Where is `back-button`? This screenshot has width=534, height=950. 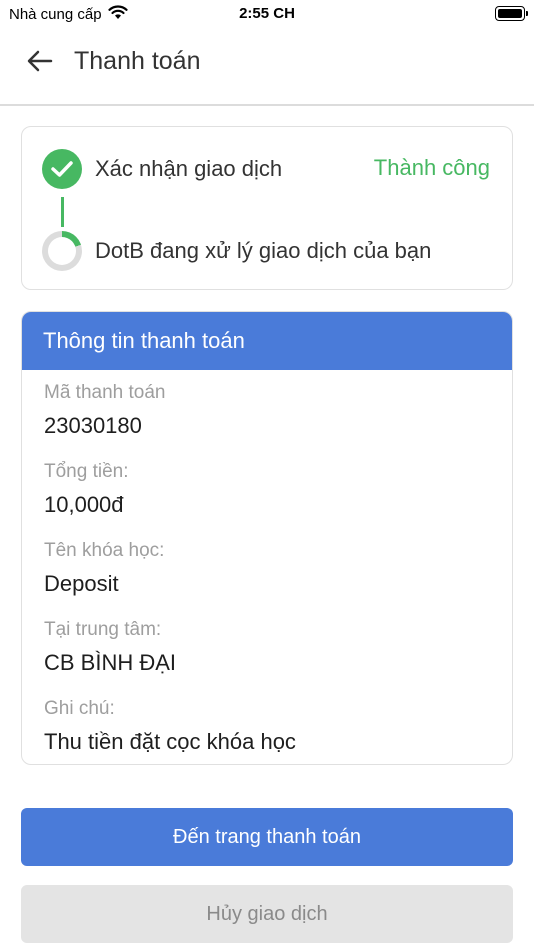
back-button is located at coordinates (40, 63).